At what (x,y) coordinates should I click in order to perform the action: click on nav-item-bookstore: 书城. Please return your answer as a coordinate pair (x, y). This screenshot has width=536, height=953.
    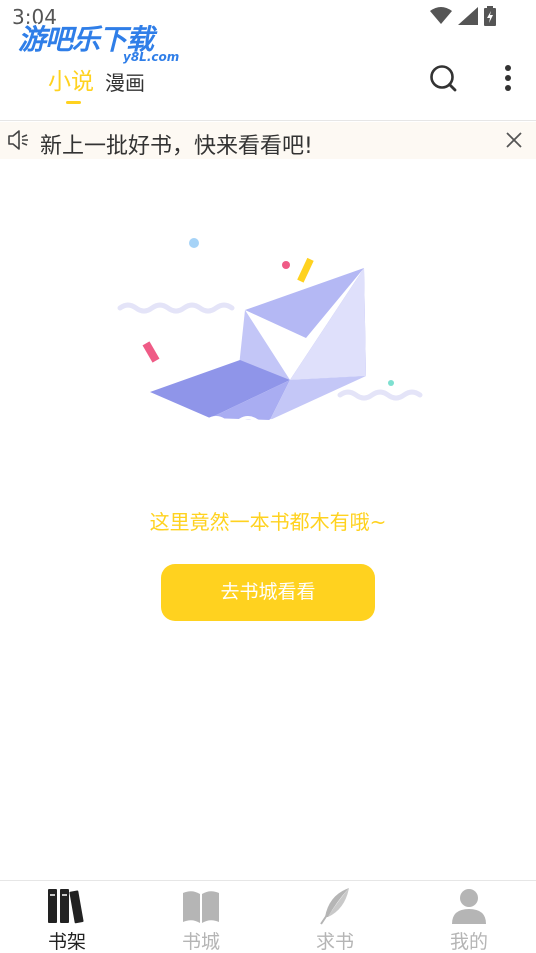
    Looking at the image, I should click on (201, 917).